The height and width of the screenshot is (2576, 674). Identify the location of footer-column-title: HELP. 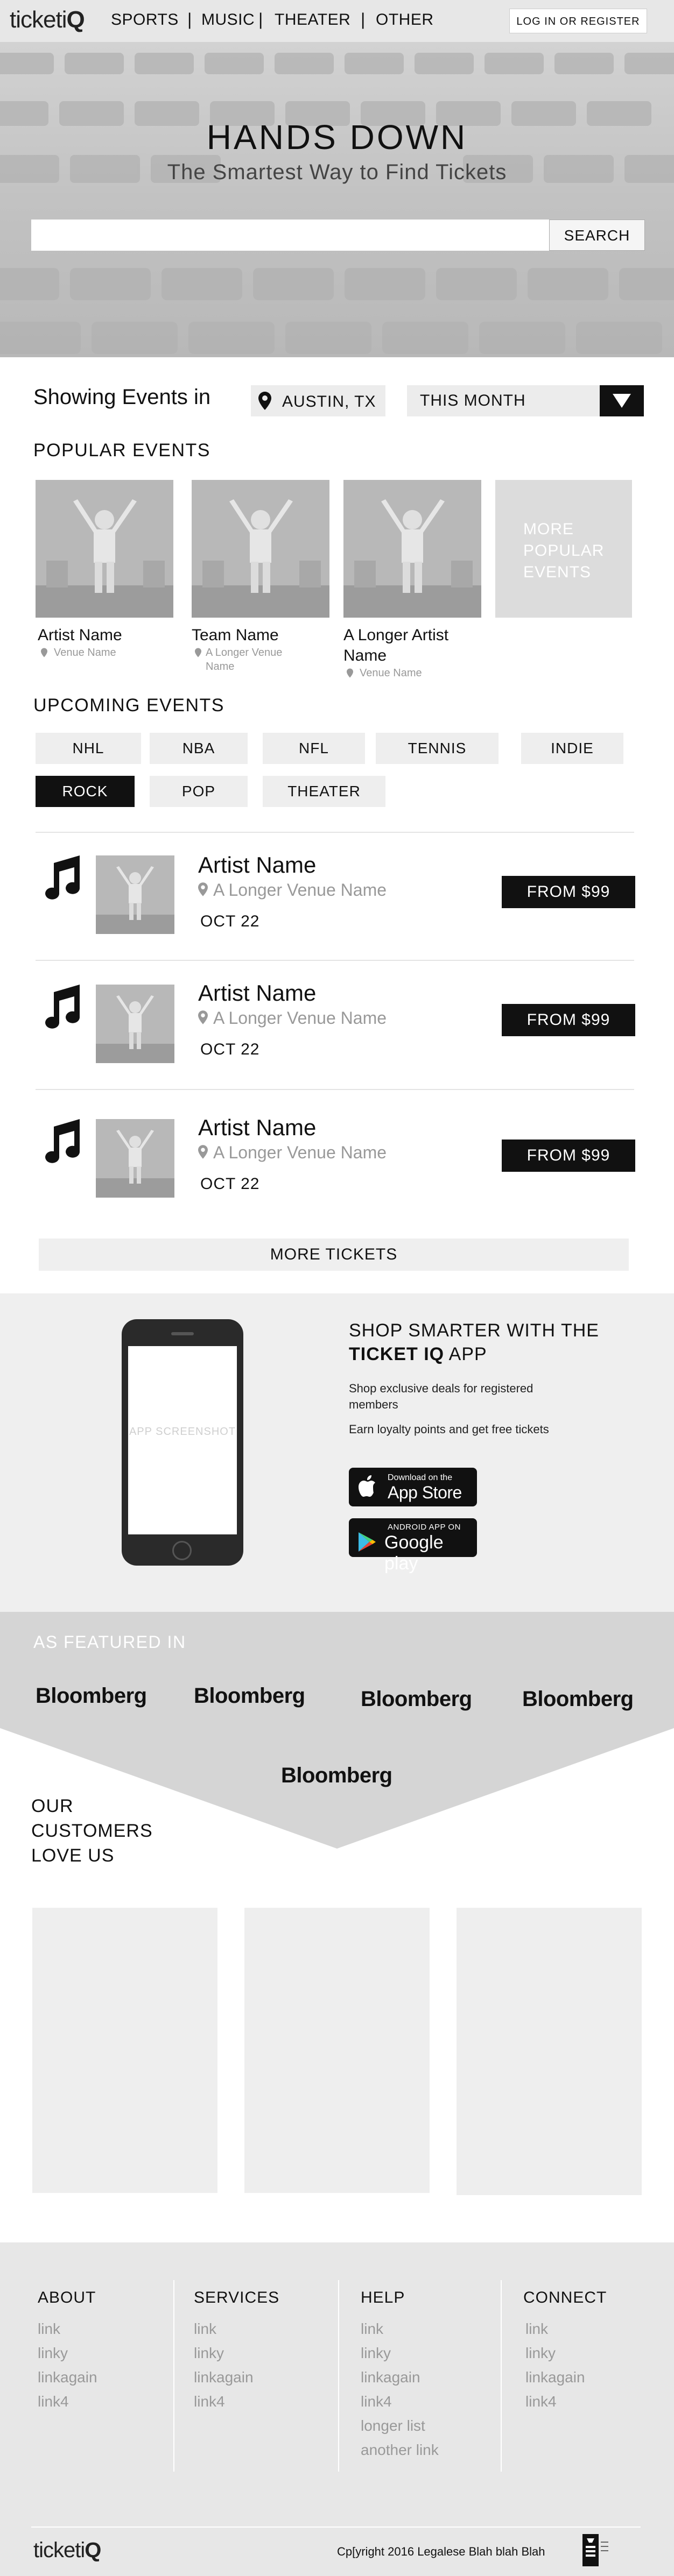
(383, 2297).